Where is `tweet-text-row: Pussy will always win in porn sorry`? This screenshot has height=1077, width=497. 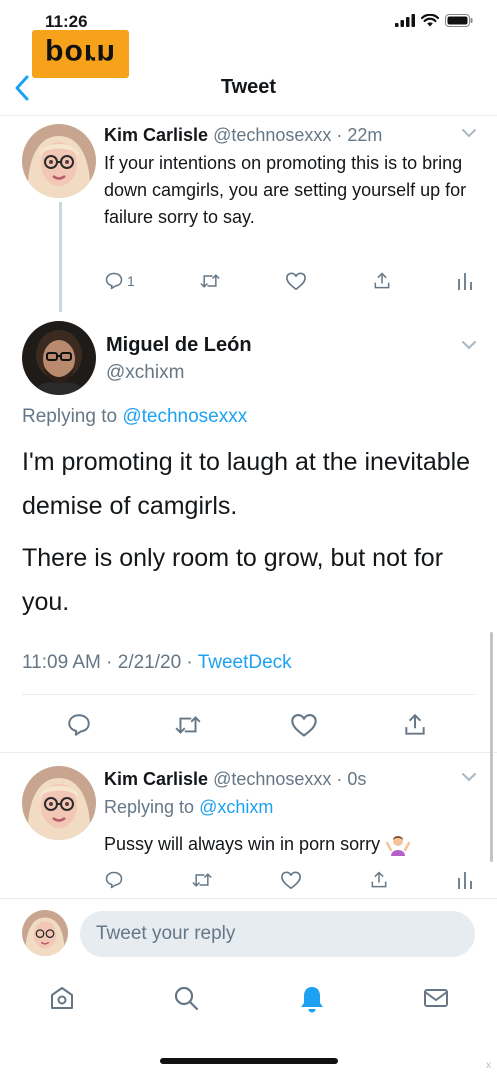 tweet-text-row: Pussy will always win in porn sorry is located at coordinates (289, 844).